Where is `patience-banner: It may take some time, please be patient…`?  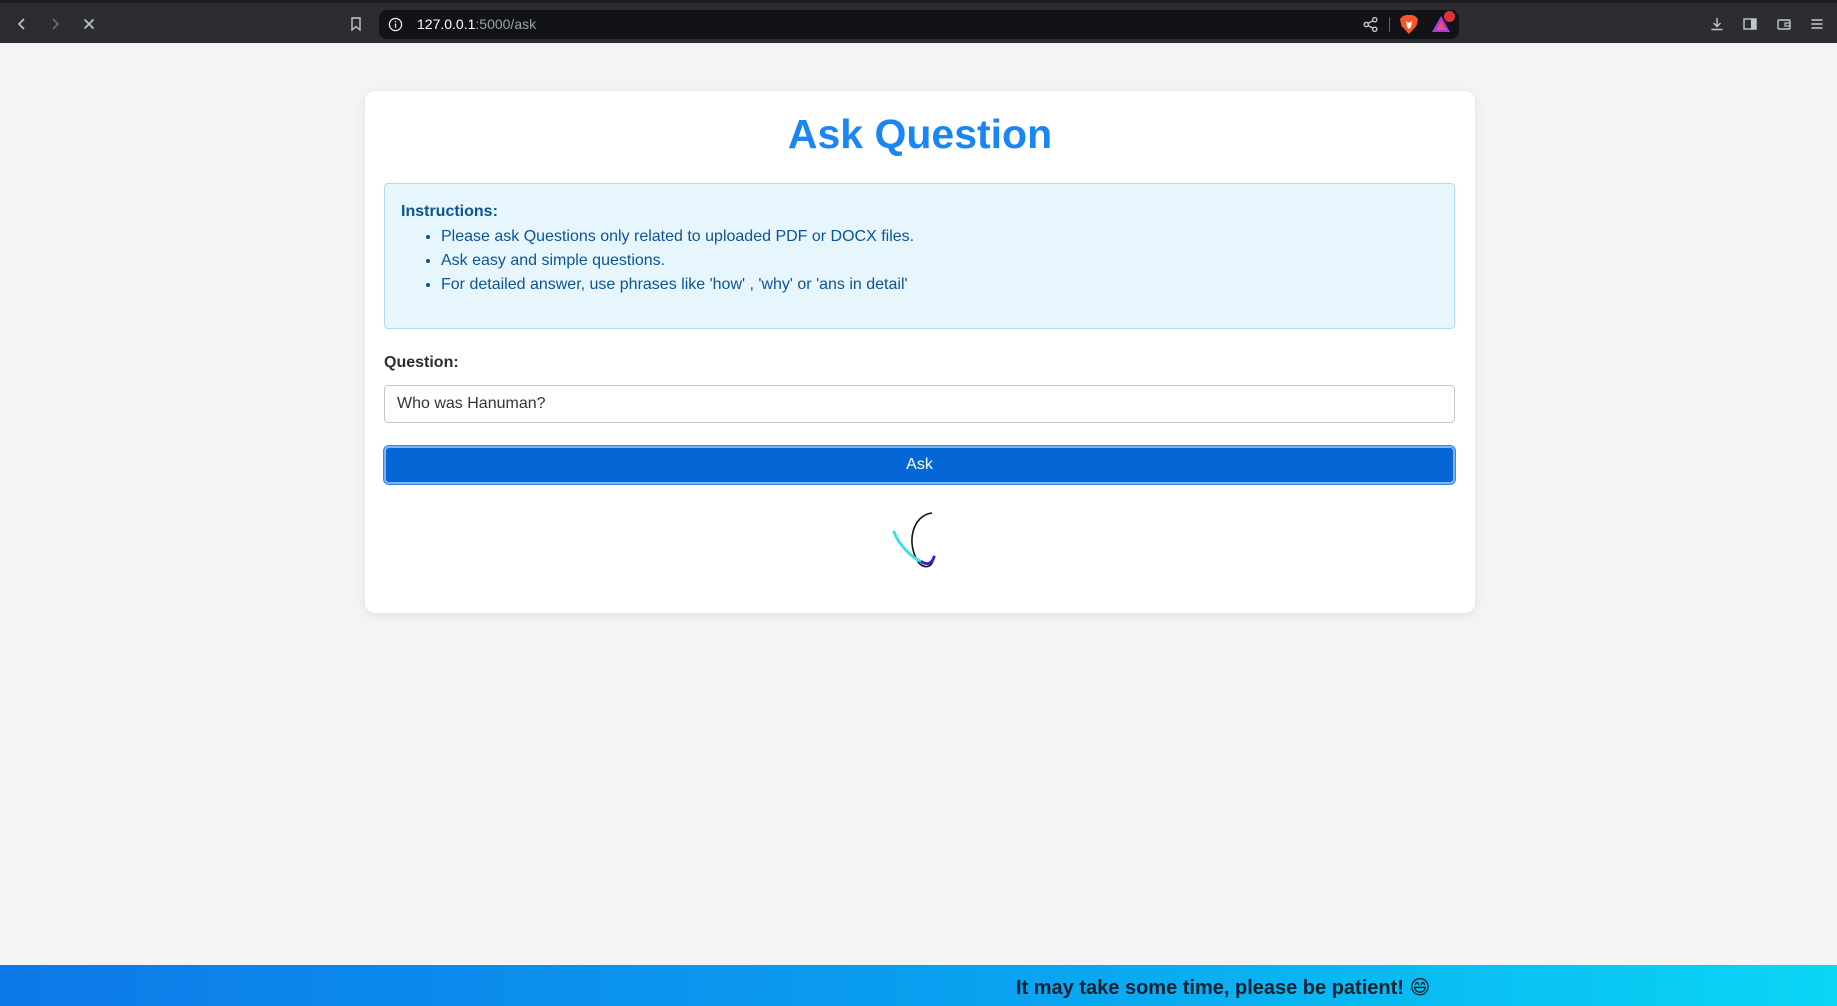 patience-banner: It may take some time, please be patient… is located at coordinates (918, 985).